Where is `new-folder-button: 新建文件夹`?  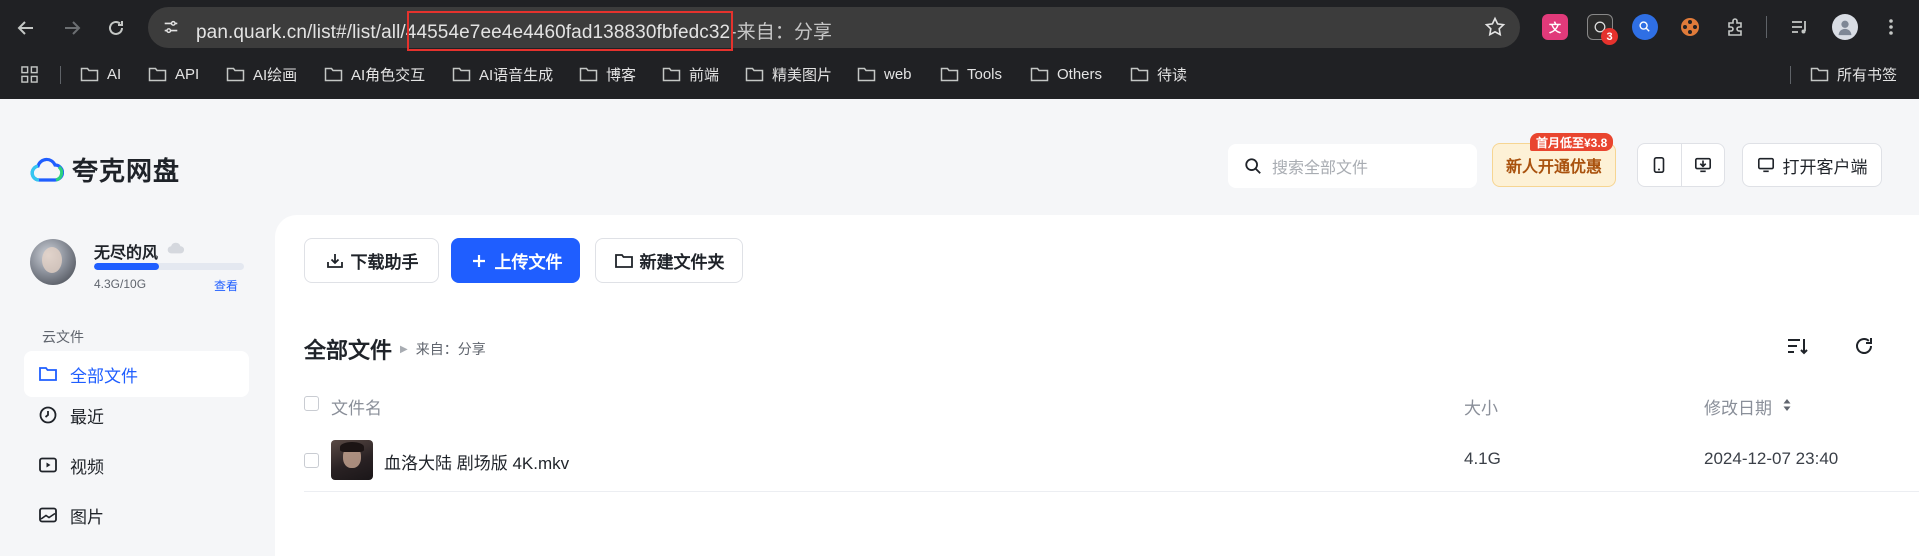
new-folder-button: 新建文件夹 is located at coordinates (669, 260).